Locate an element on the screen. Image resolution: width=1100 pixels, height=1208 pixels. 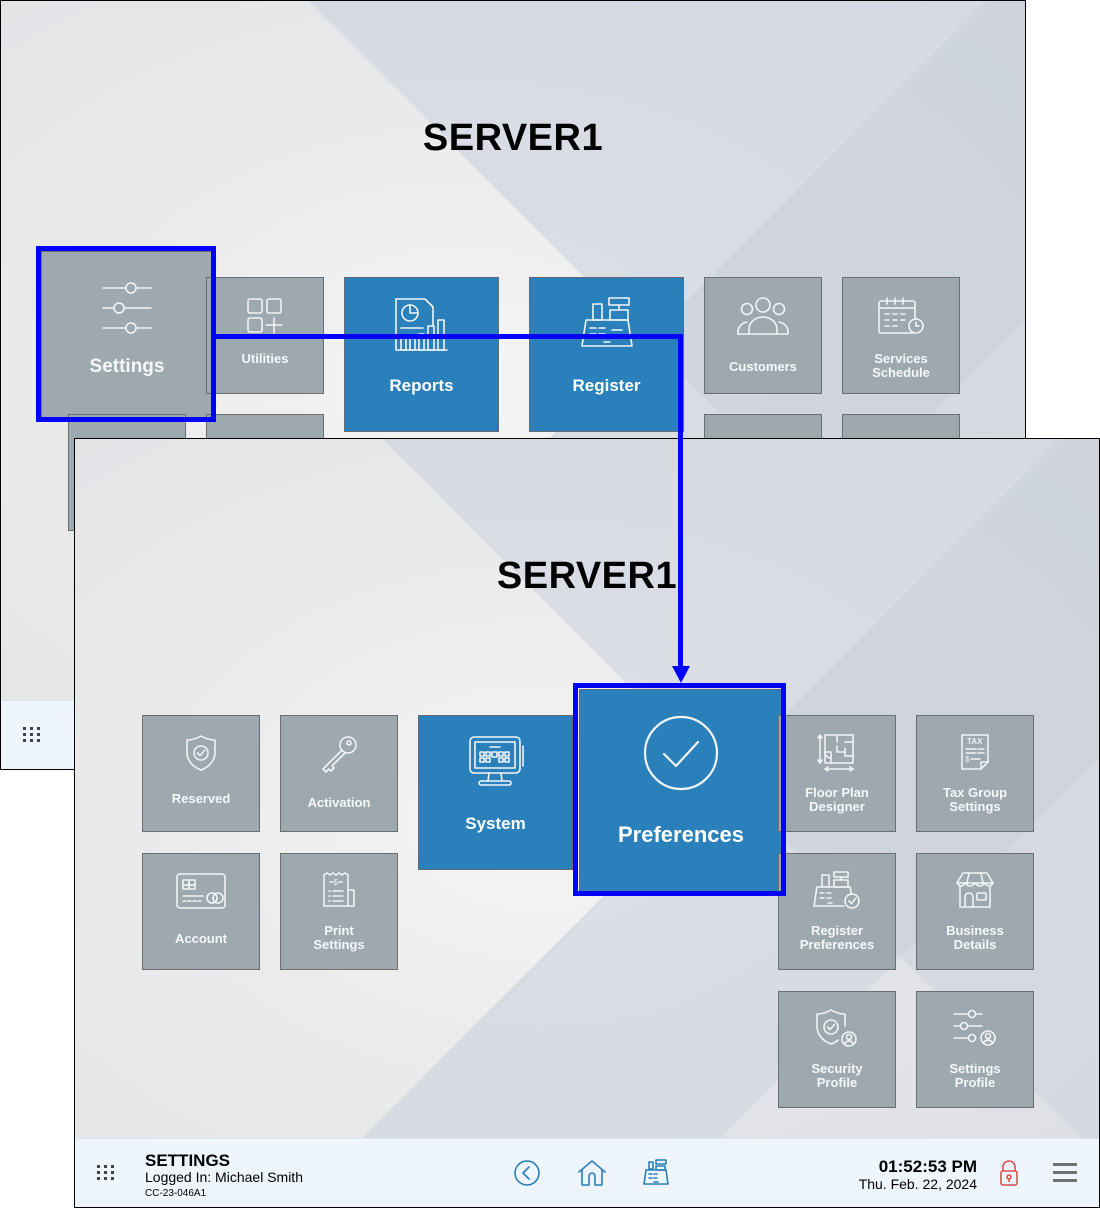
tile-settings-profile: Settings Profile is located at coordinates (975, 1049).